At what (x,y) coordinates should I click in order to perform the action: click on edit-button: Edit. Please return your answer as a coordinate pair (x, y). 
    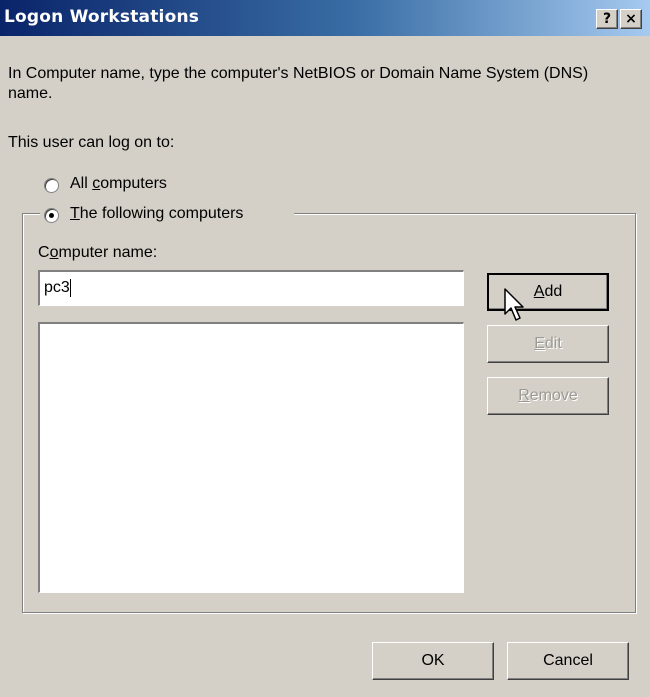
    Looking at the image, I should click on (548, 344).